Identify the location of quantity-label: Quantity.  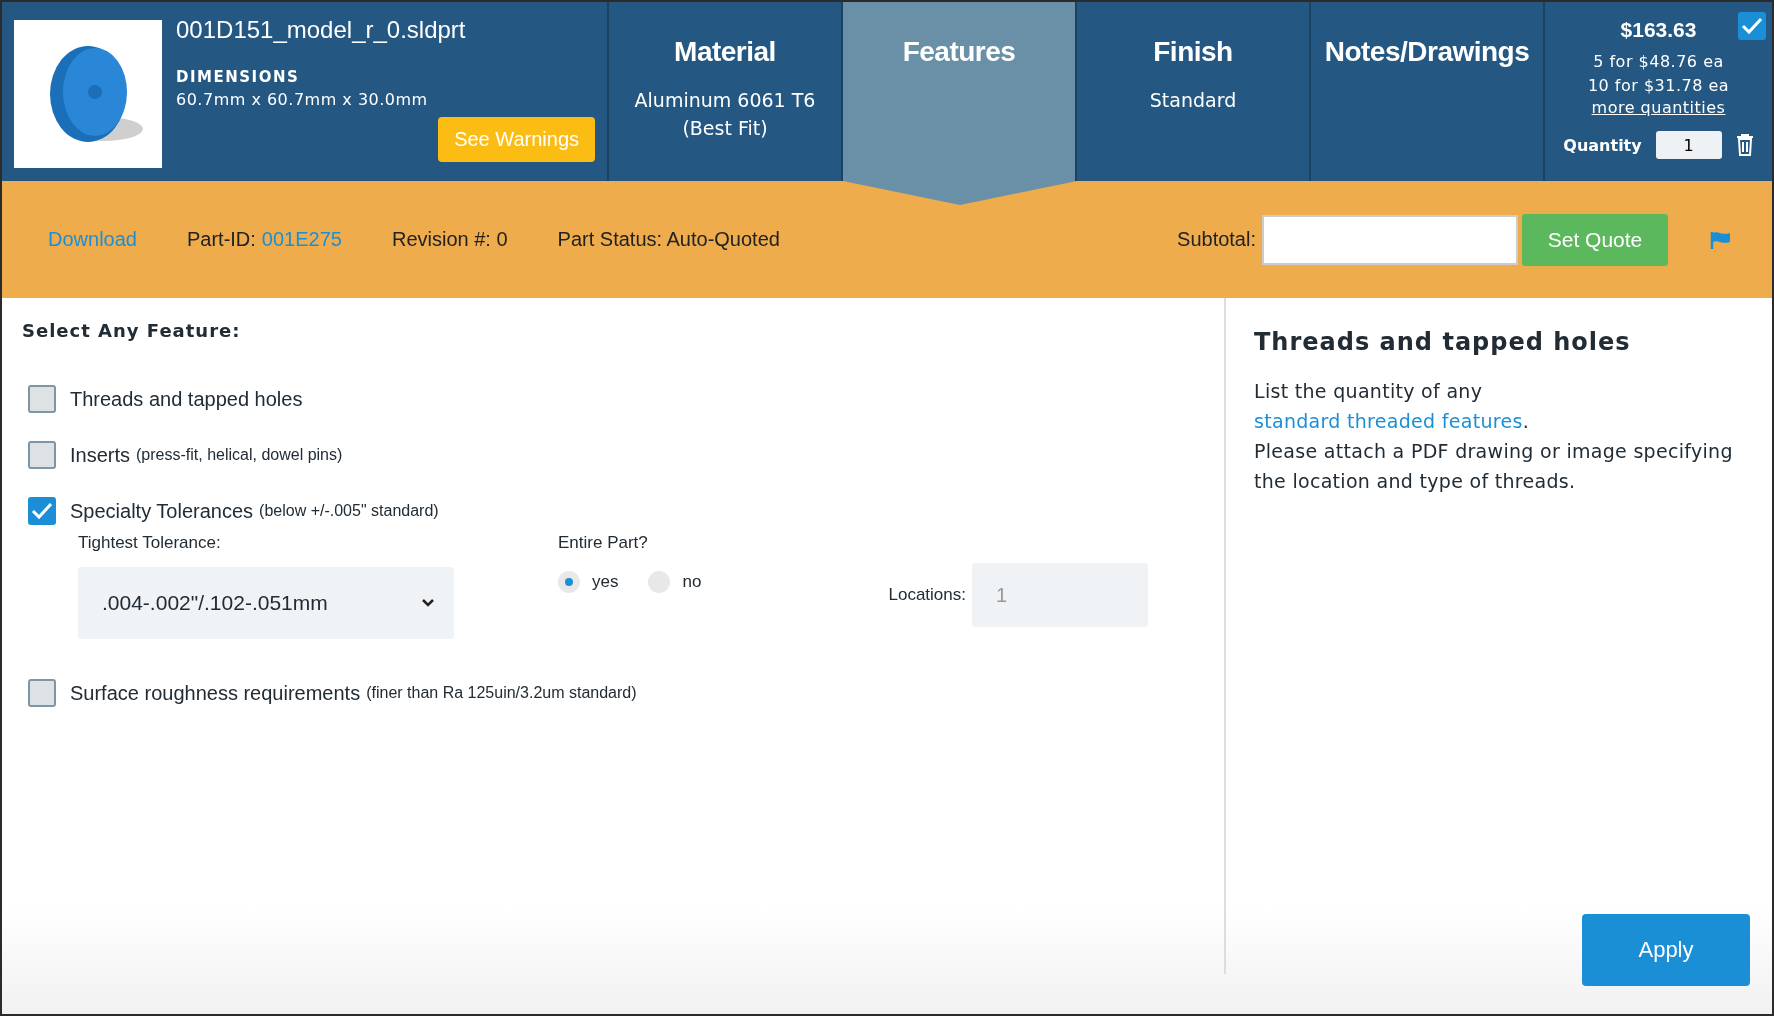
(1602, 145).